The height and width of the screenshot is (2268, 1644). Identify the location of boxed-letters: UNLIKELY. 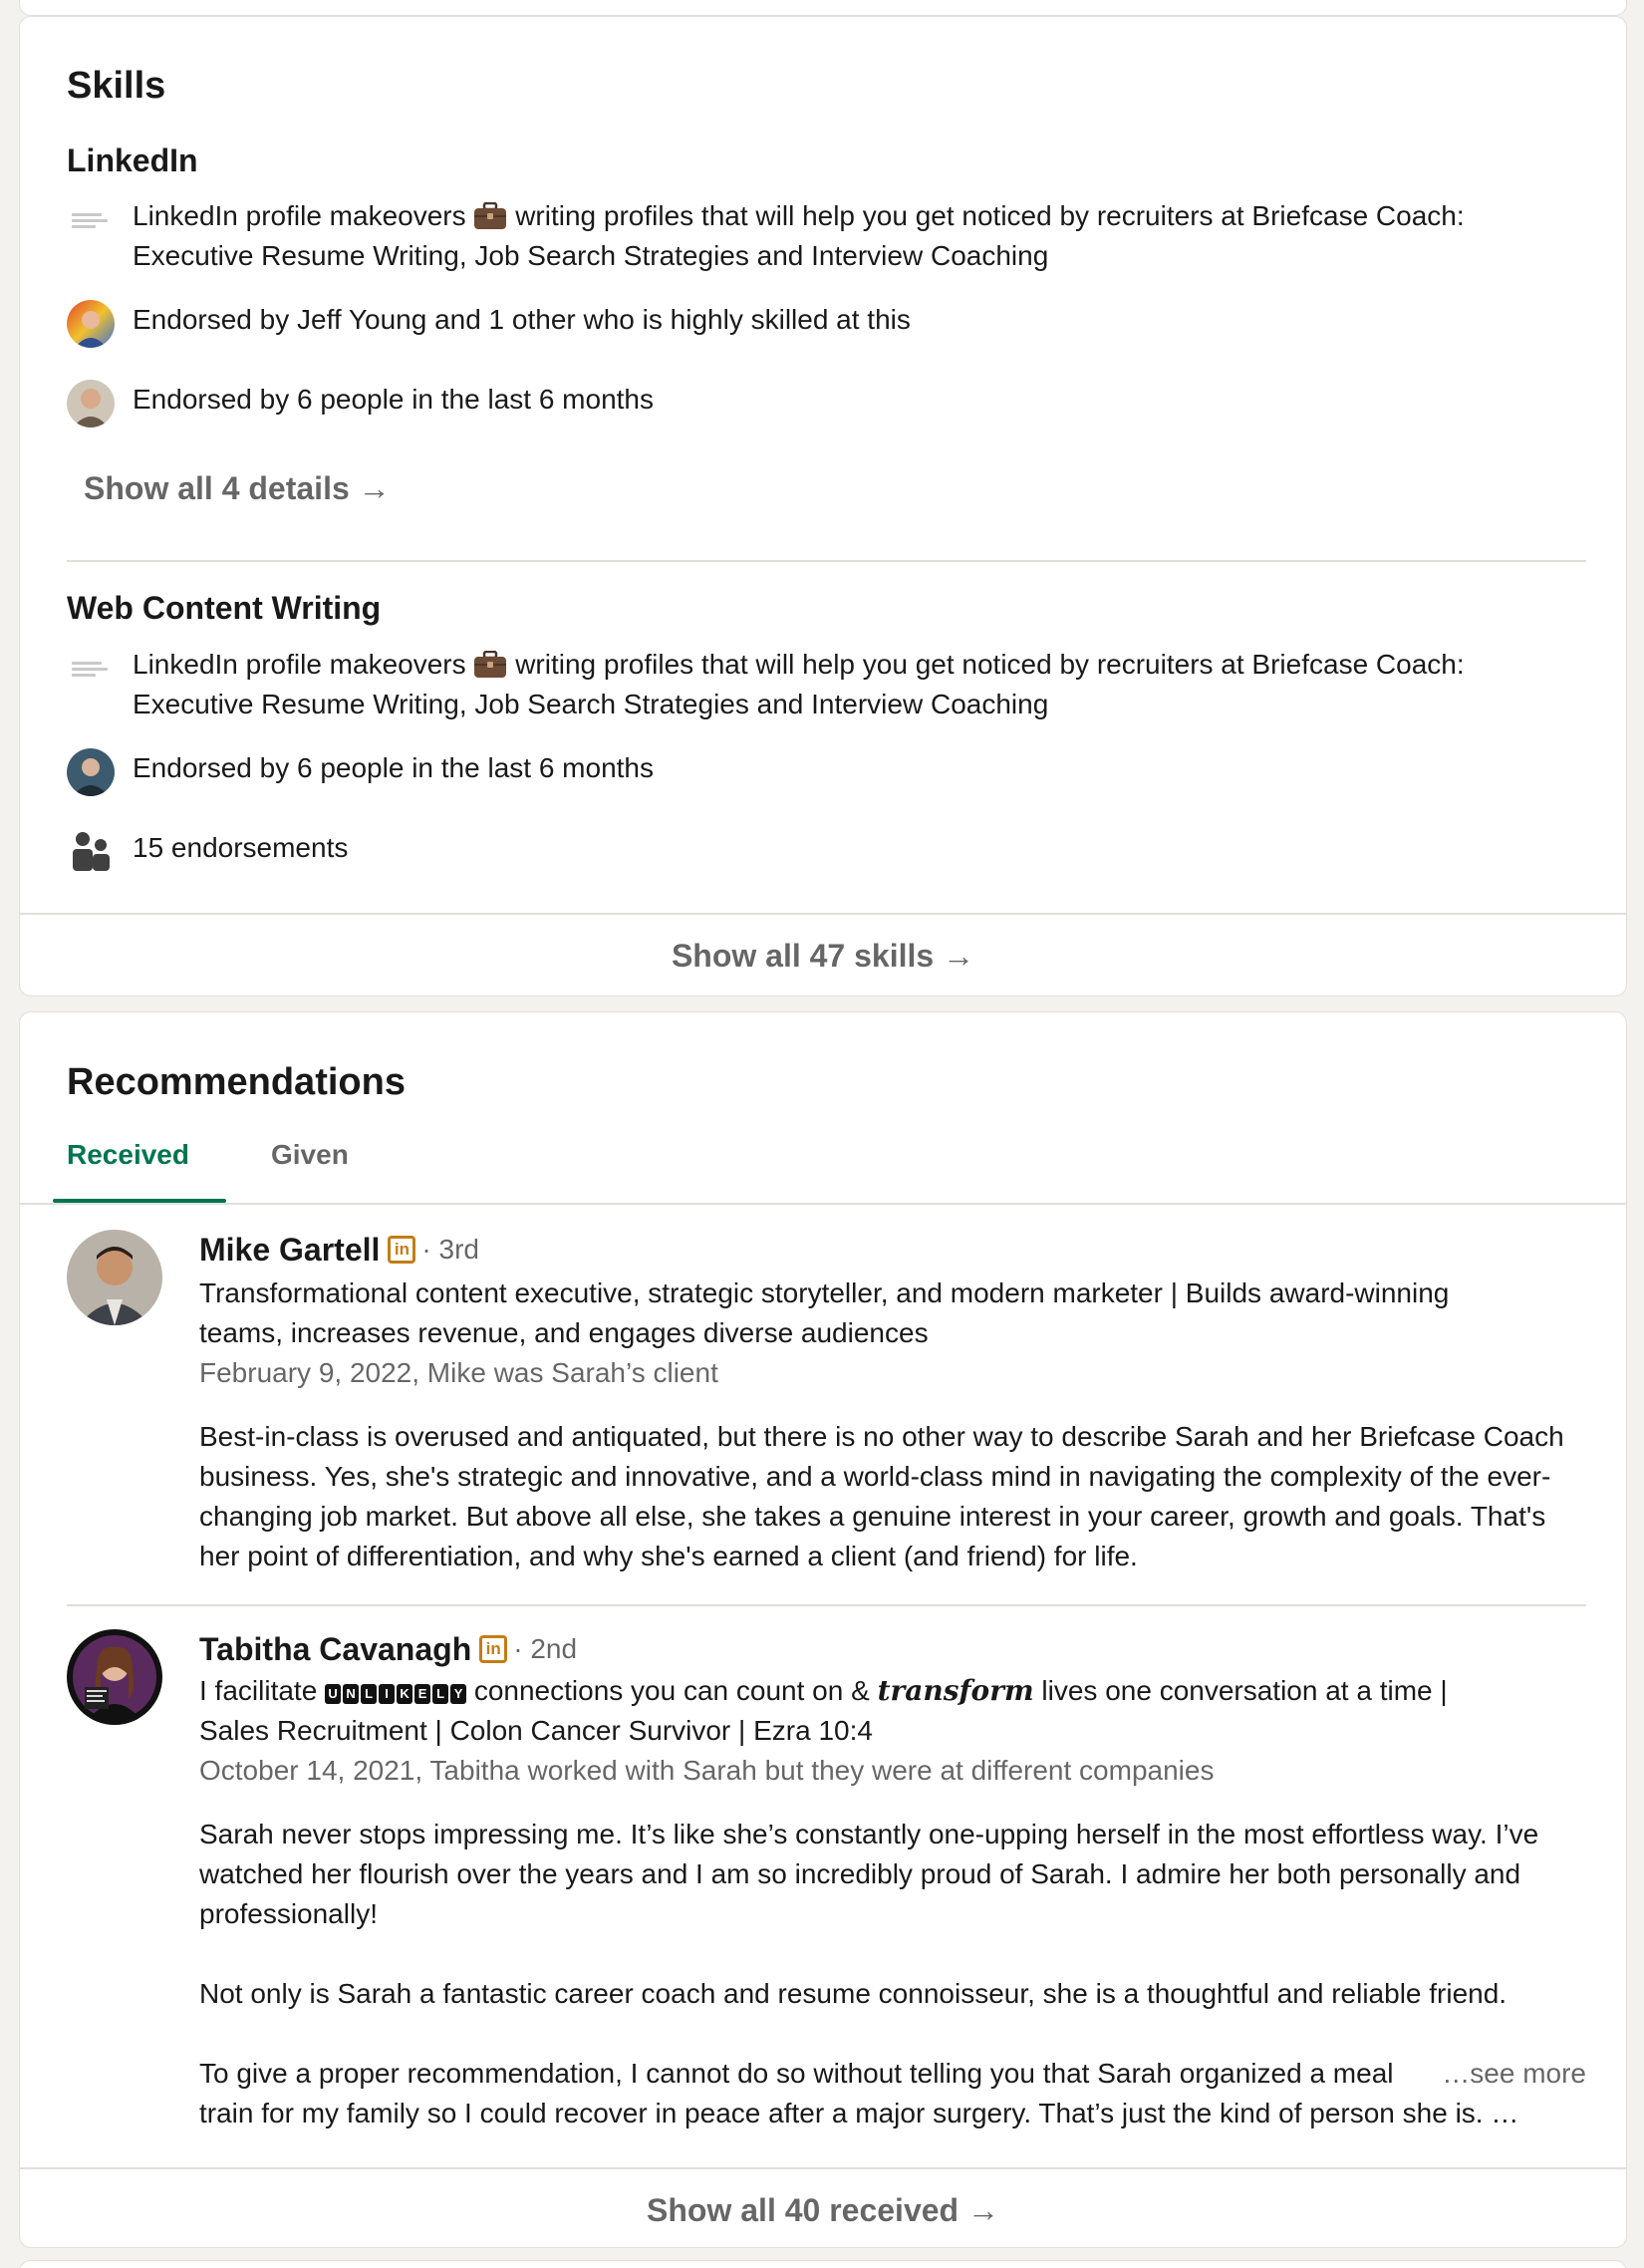
(396, 1694).